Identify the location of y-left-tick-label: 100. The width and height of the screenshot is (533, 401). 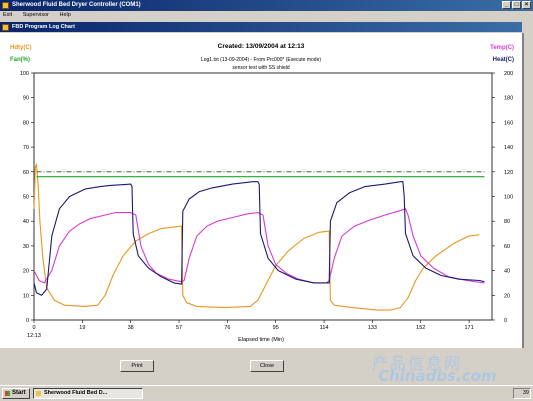
(24, 74).